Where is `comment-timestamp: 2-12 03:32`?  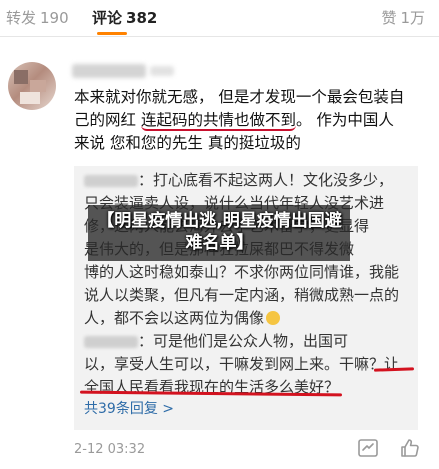
comment-timestamp: 2-12 03:32 is located at coordinates (110, 449).